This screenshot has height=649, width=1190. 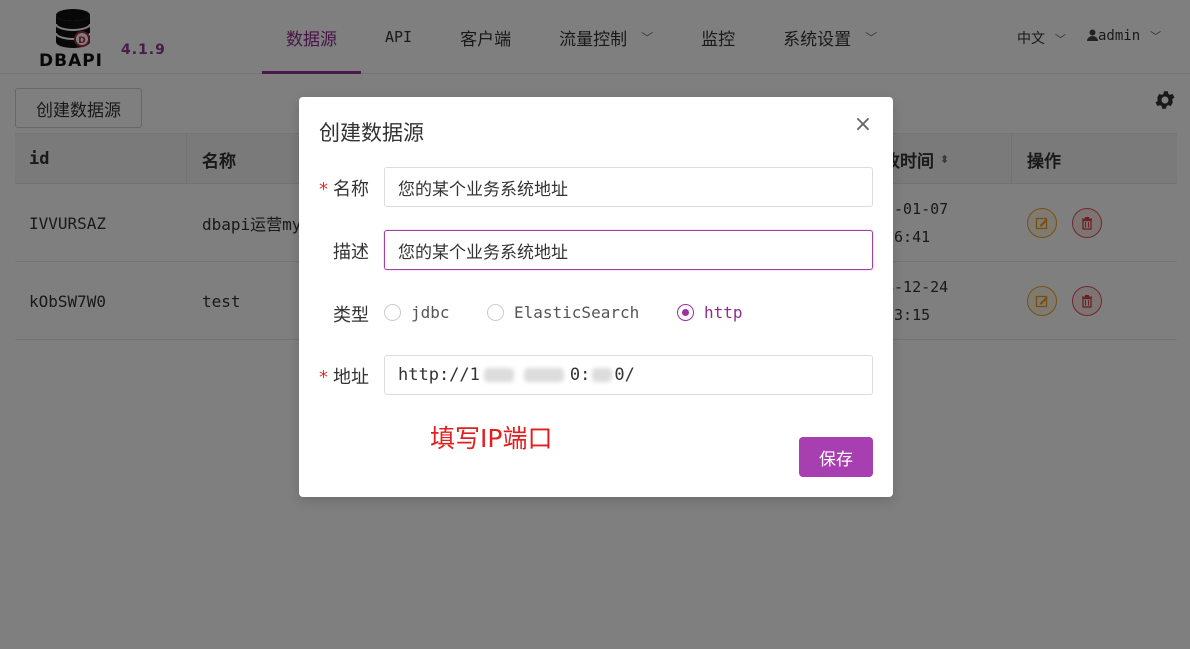 I want to click on radio-elasticsearch: ElasticSearch, so click(x=563, y=312).